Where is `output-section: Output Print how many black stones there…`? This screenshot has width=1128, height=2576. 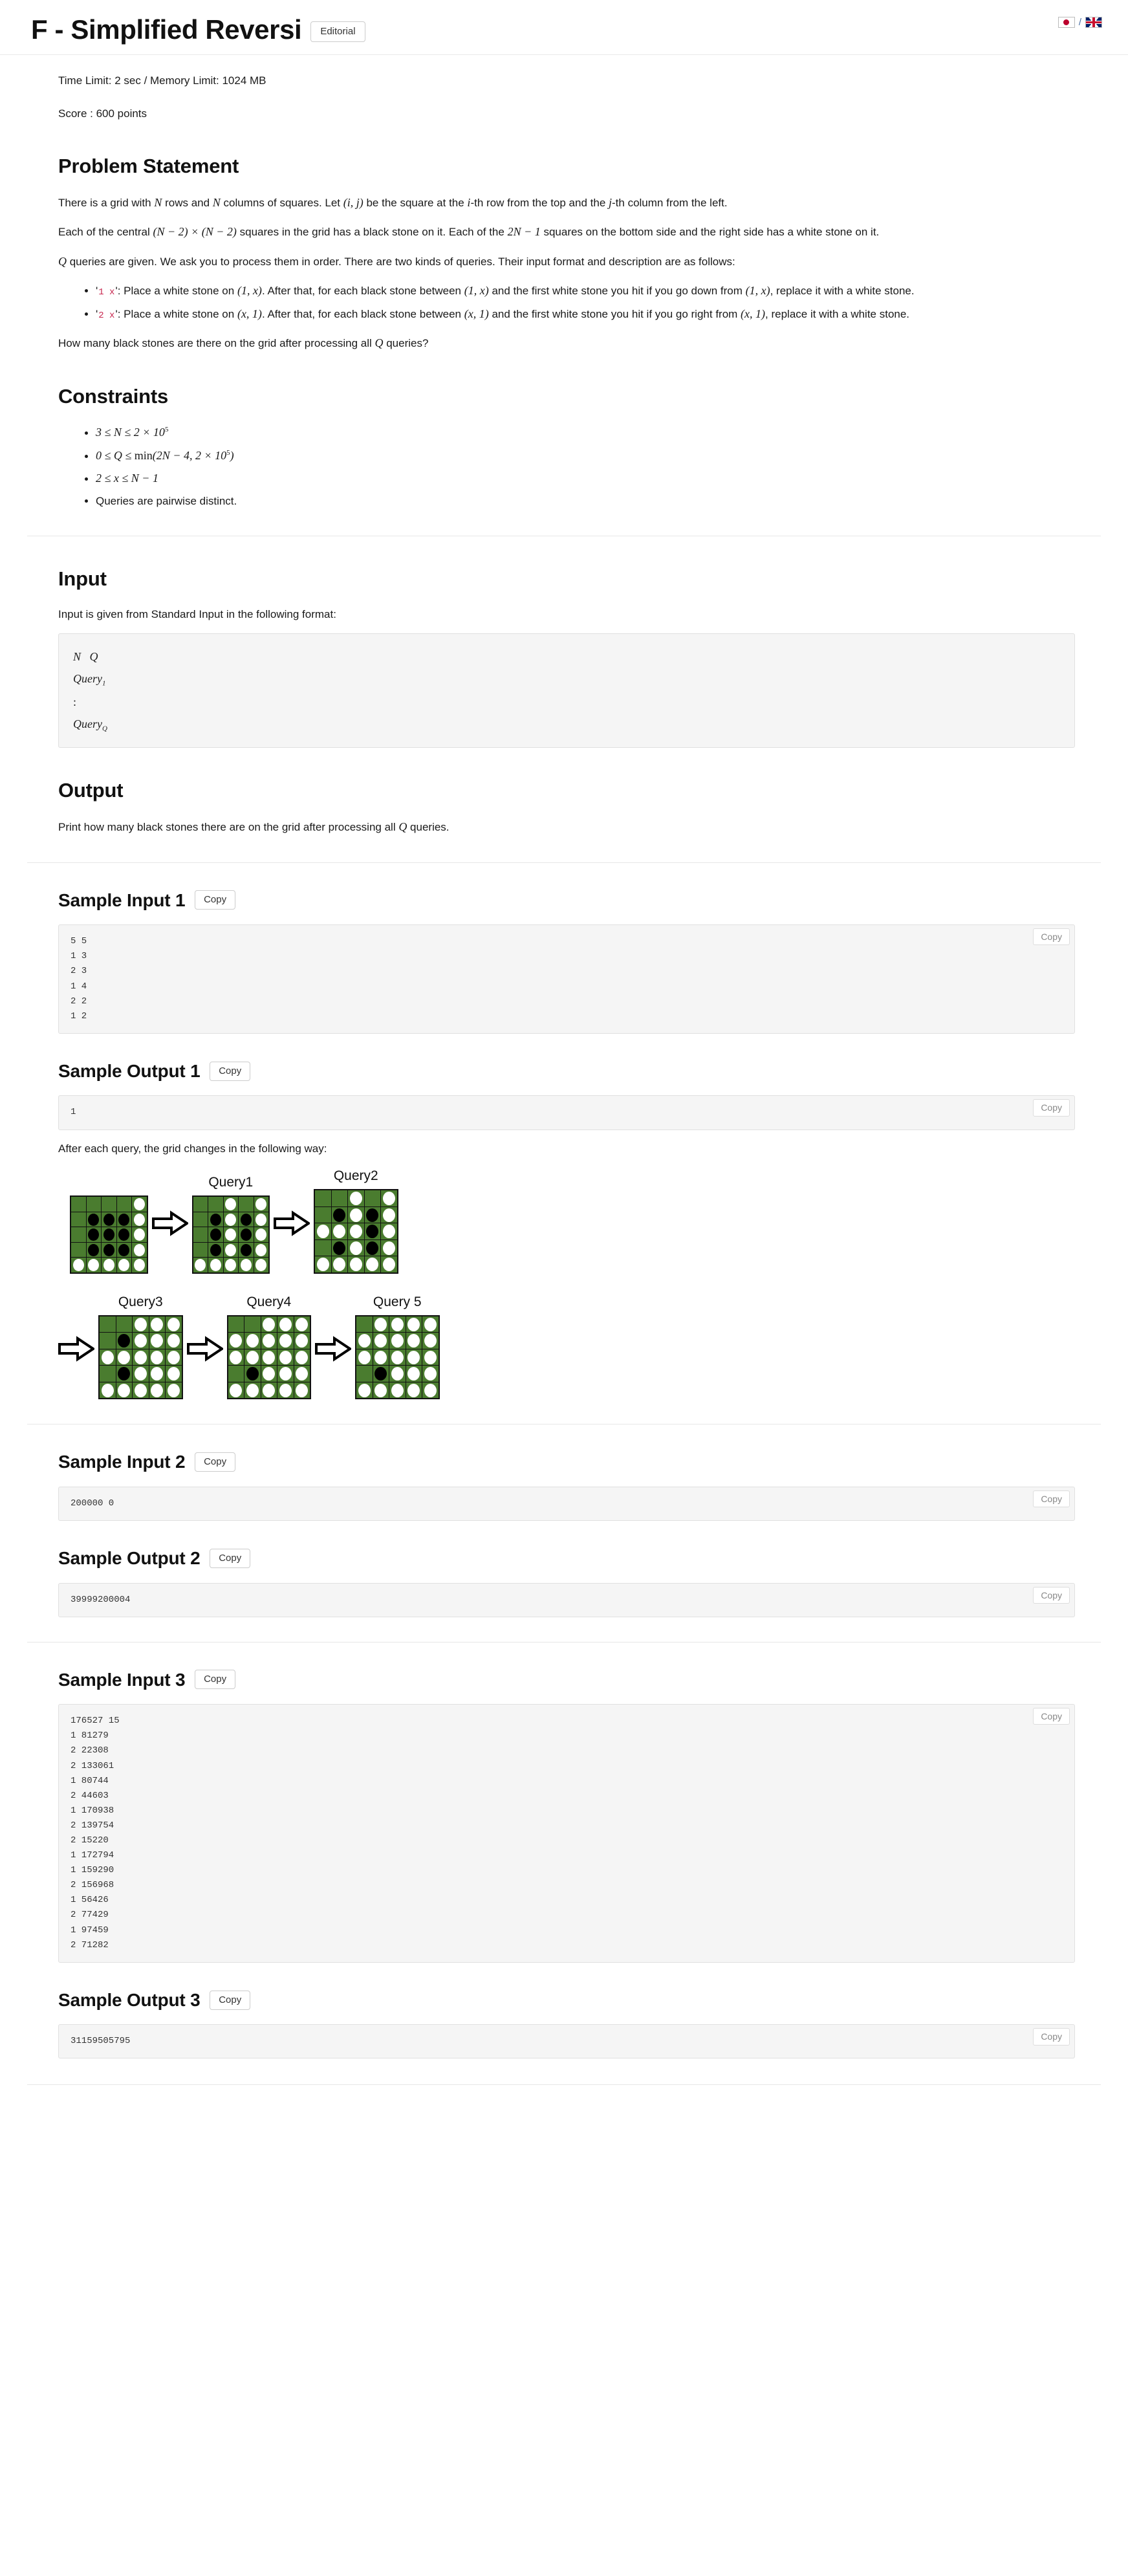
output-section: Output Print how many black stones there… is located at coordinates (564, 805).